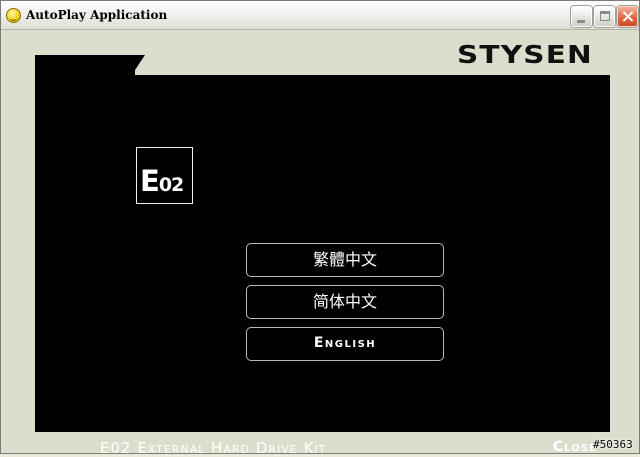 This screenshot has width=640, height=457. Describe the element at coordinates (13, 15) in the screenshot. I see `smiley-icon` at that location.